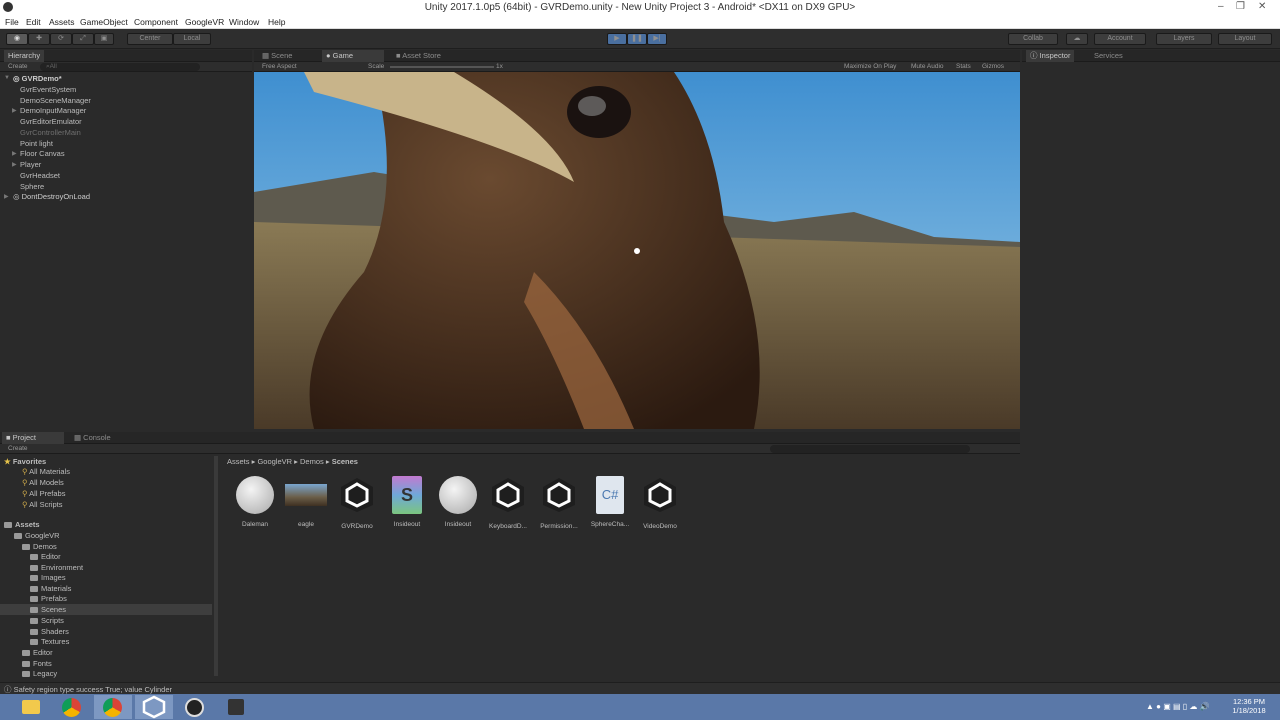  Describe the element at coordinates (442, 67) in the screenshot. I see `scale-slider` at that location.